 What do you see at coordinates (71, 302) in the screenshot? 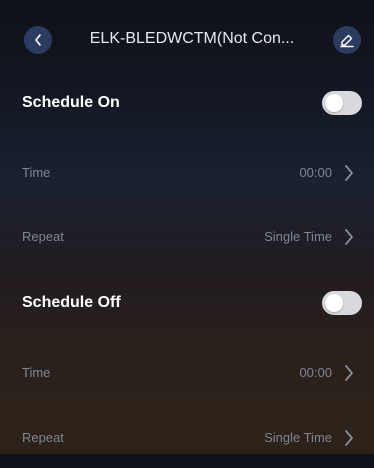
I see `schedule-off-label: Schedule Off` at bounding box center [71, 302].